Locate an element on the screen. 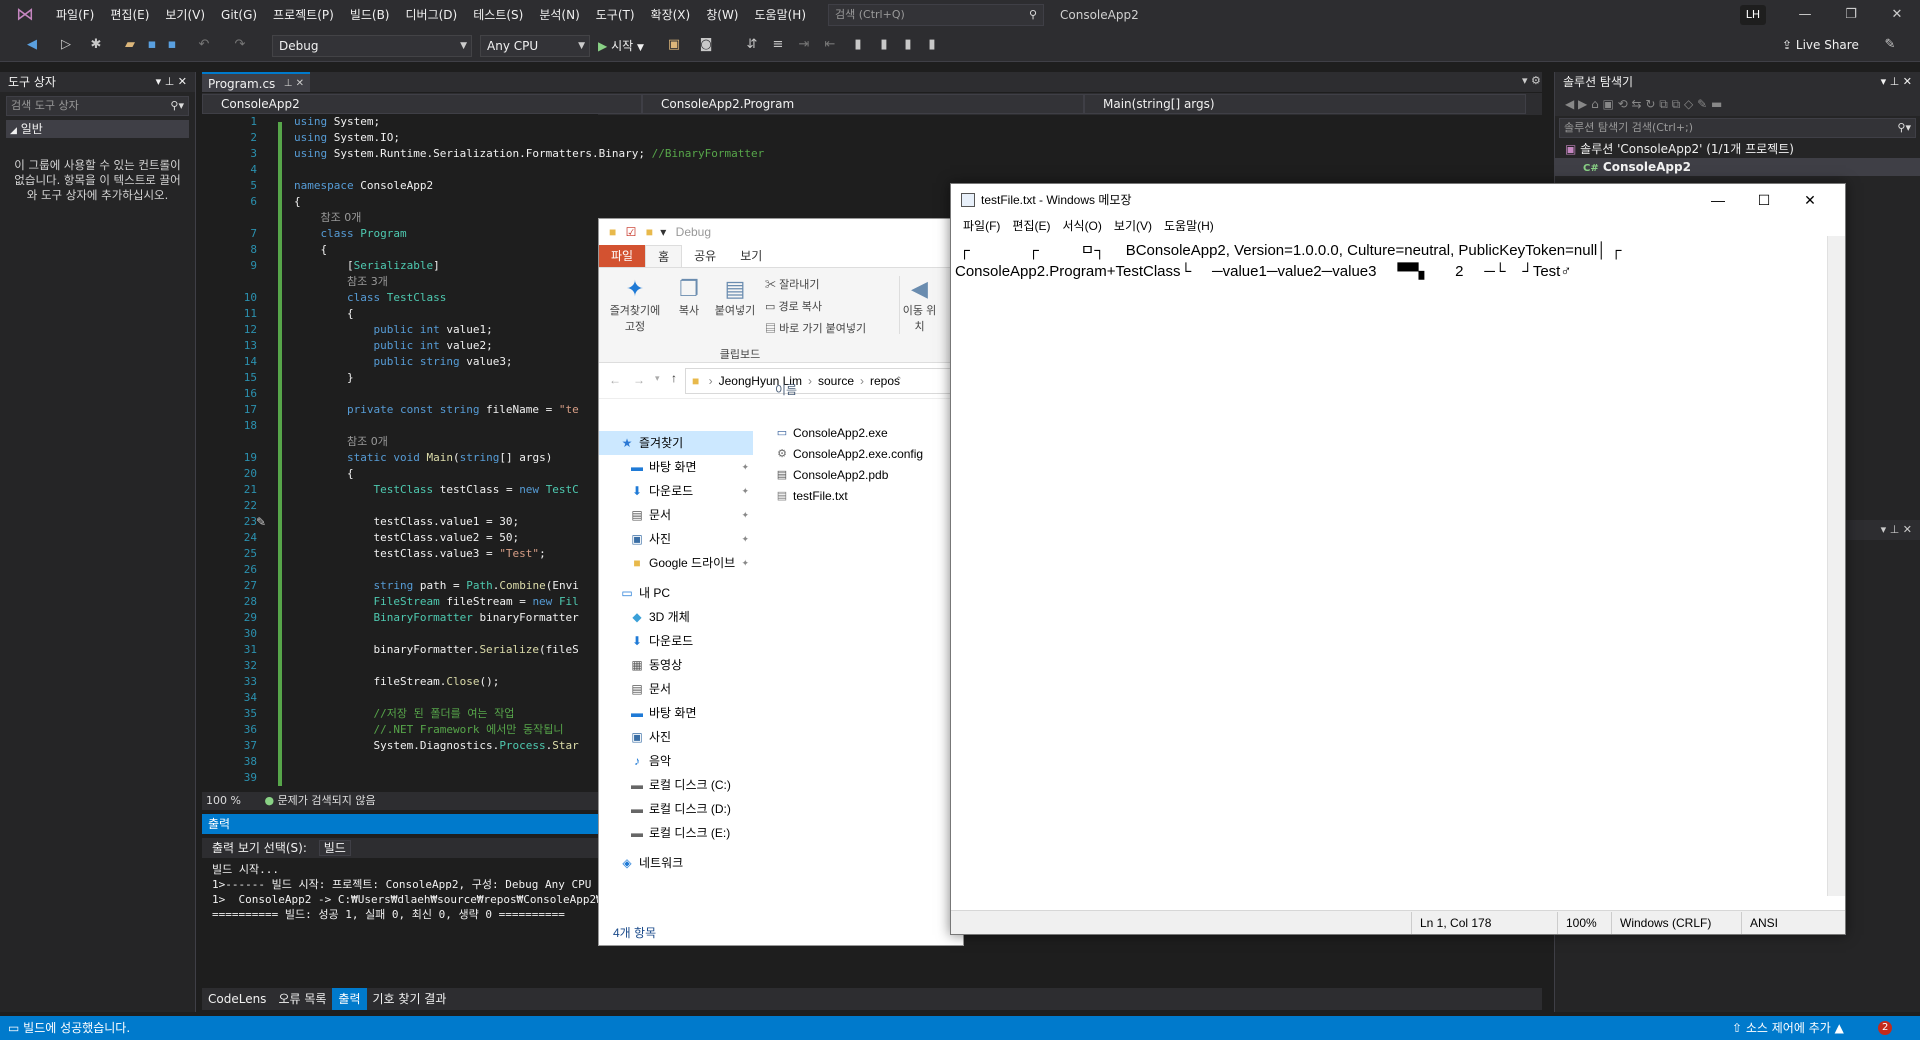 The width and height of the screenshot is (1920, 1040). properties-panel-controls-icon: ▾ ⊥ ✕ is located at coordinates (1883, 530).